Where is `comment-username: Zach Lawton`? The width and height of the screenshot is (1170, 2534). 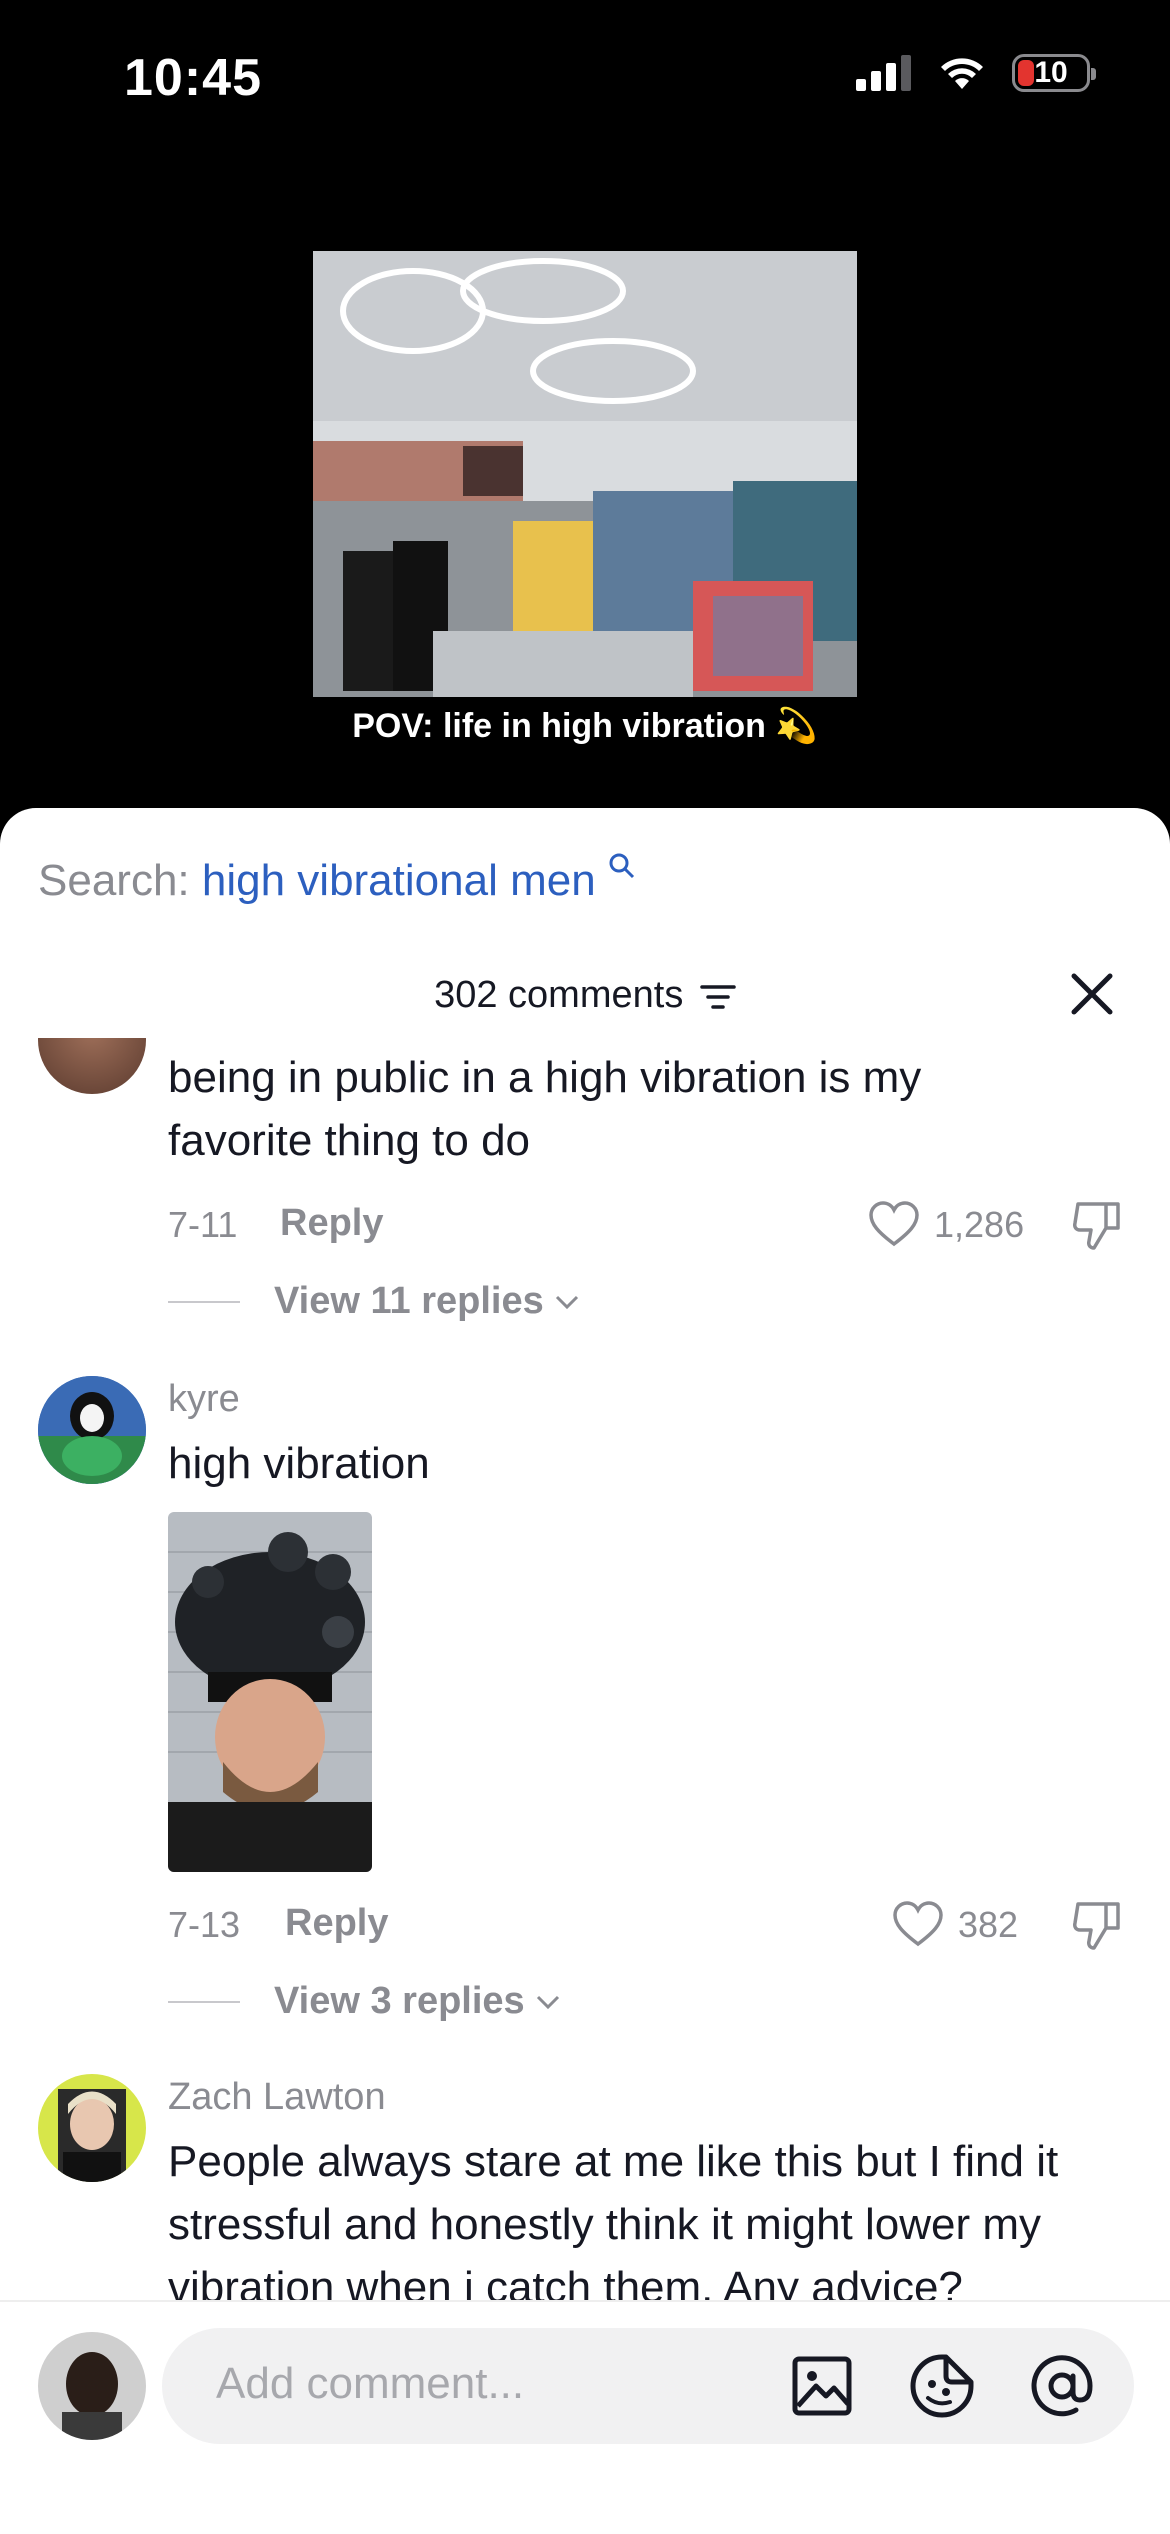
comment-username: Zach Lawton is located at coordinates (277, 2097).